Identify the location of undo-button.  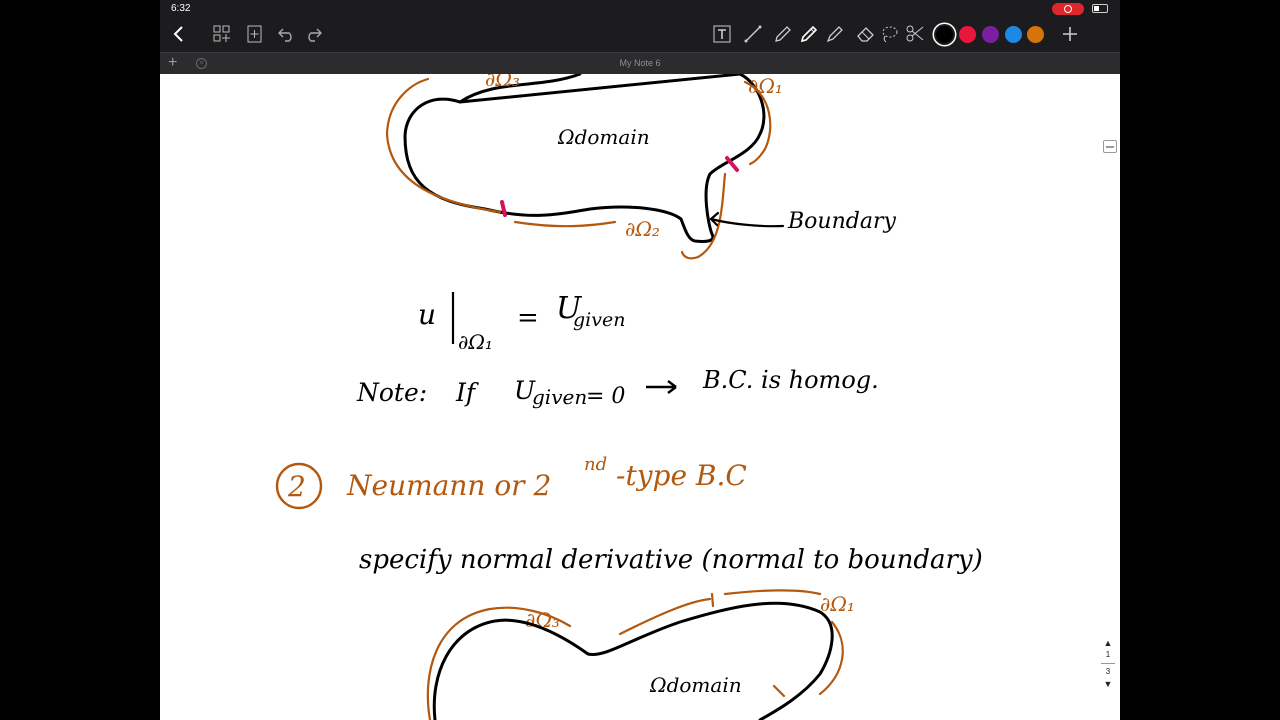
(287, 34).